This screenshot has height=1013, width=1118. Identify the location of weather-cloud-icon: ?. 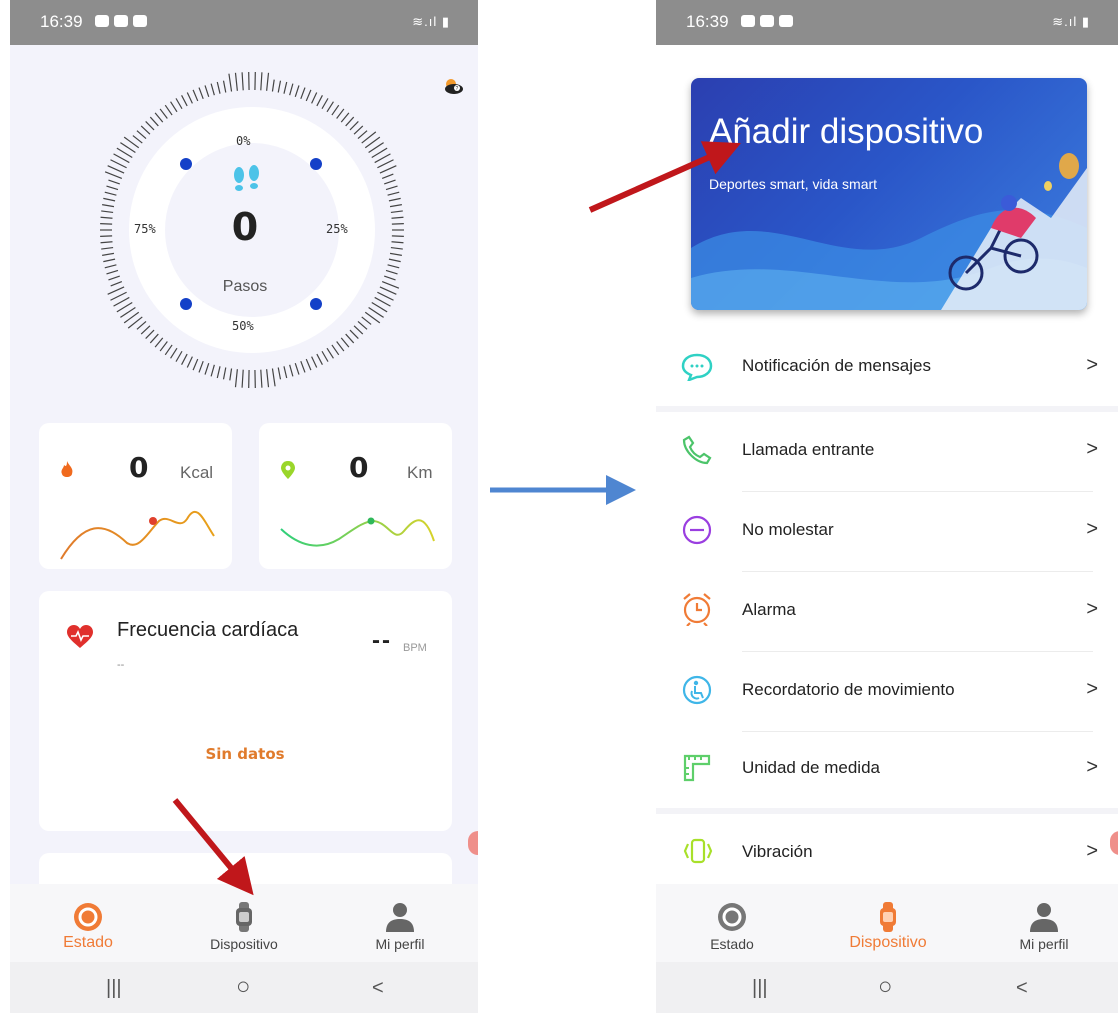
(453, 86).